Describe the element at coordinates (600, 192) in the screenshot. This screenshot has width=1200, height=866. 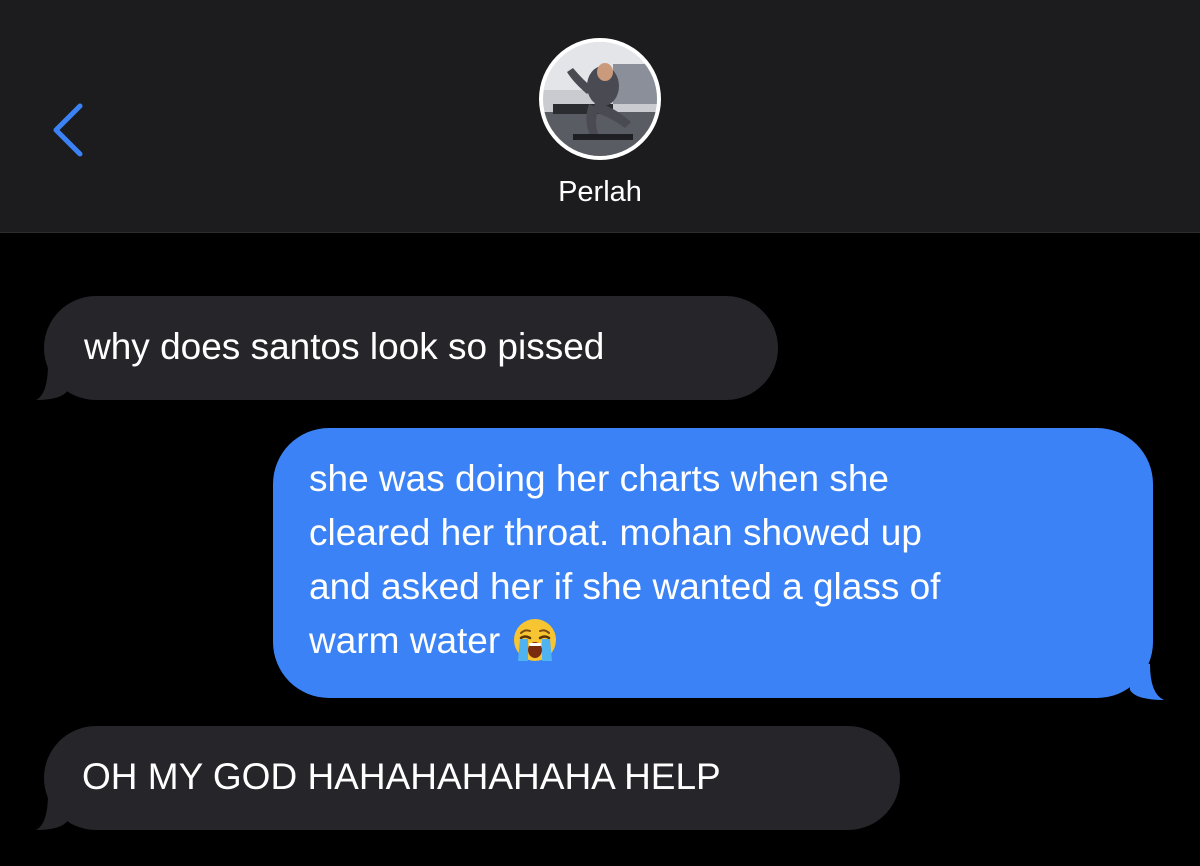
I see `contact-name: Perlah` at that location.